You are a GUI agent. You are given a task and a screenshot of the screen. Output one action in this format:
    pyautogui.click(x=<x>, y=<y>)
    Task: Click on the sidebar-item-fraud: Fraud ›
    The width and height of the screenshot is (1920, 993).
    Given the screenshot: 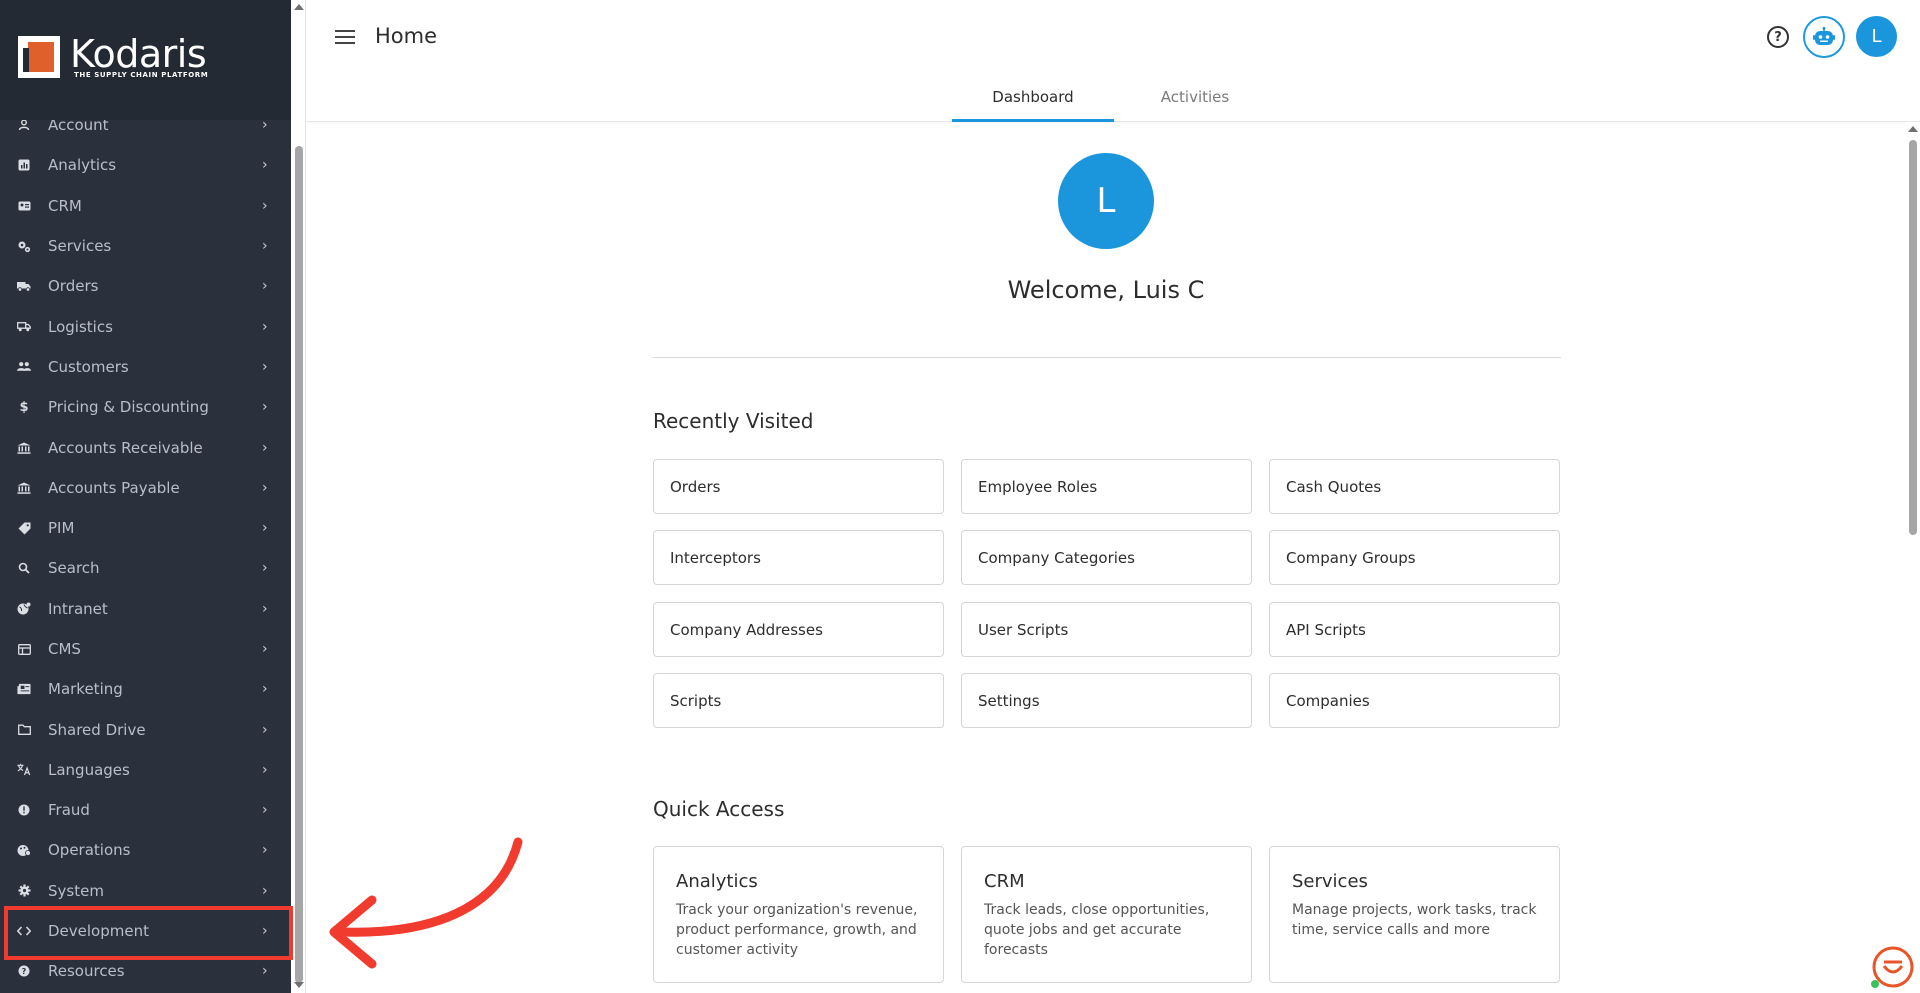 What is the action you would take?
    pyautogui.click(x=145, y=810)
    